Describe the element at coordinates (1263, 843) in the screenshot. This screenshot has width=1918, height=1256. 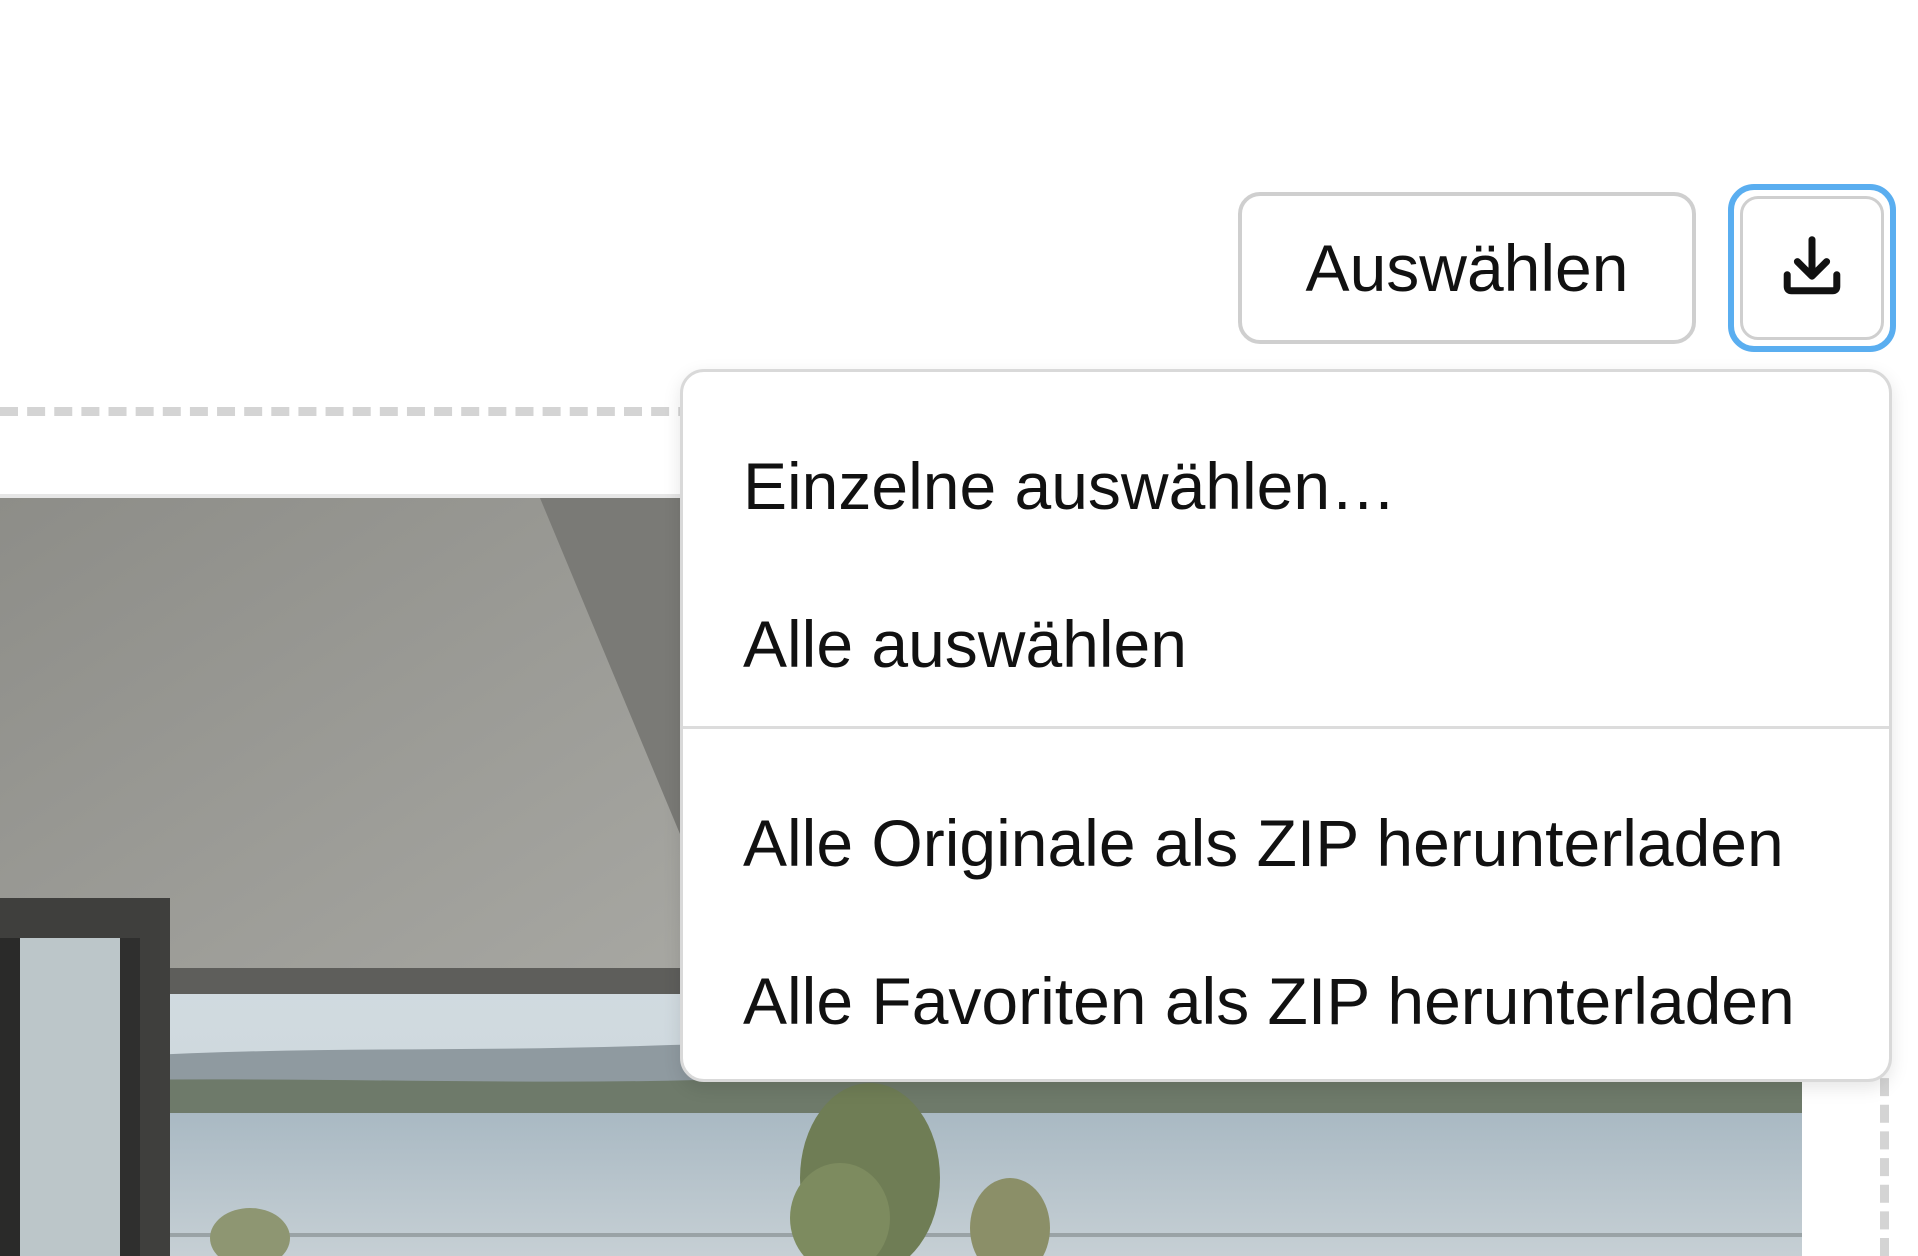
I see `menu-item-download-originals-zip: Alle Originale als ZIP herunterladen` at that location.